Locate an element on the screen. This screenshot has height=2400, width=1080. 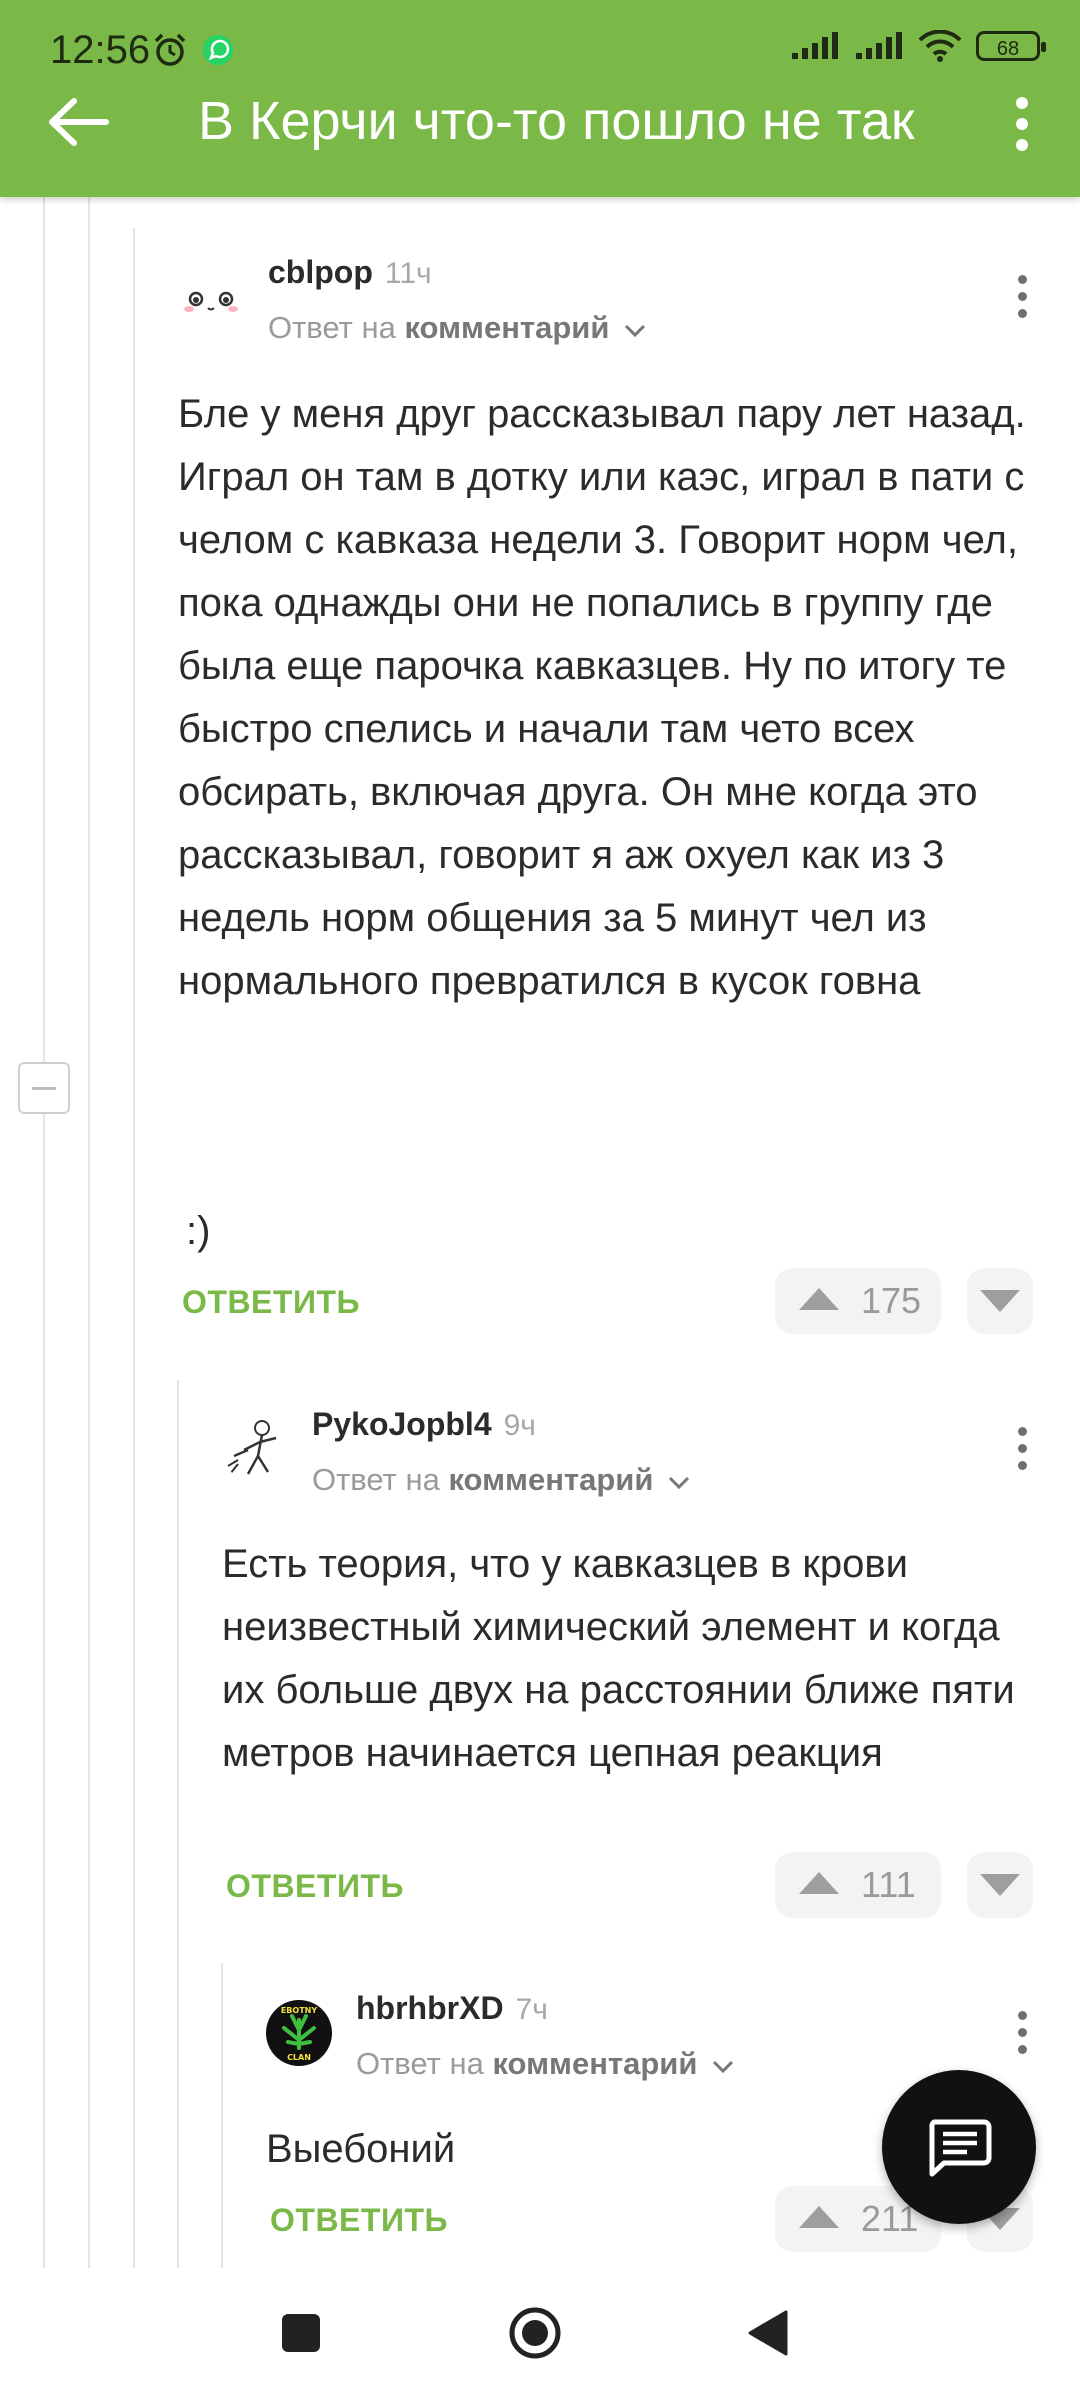
avatar: EBOTNY CLAN is located at coordinates (299, 2033).